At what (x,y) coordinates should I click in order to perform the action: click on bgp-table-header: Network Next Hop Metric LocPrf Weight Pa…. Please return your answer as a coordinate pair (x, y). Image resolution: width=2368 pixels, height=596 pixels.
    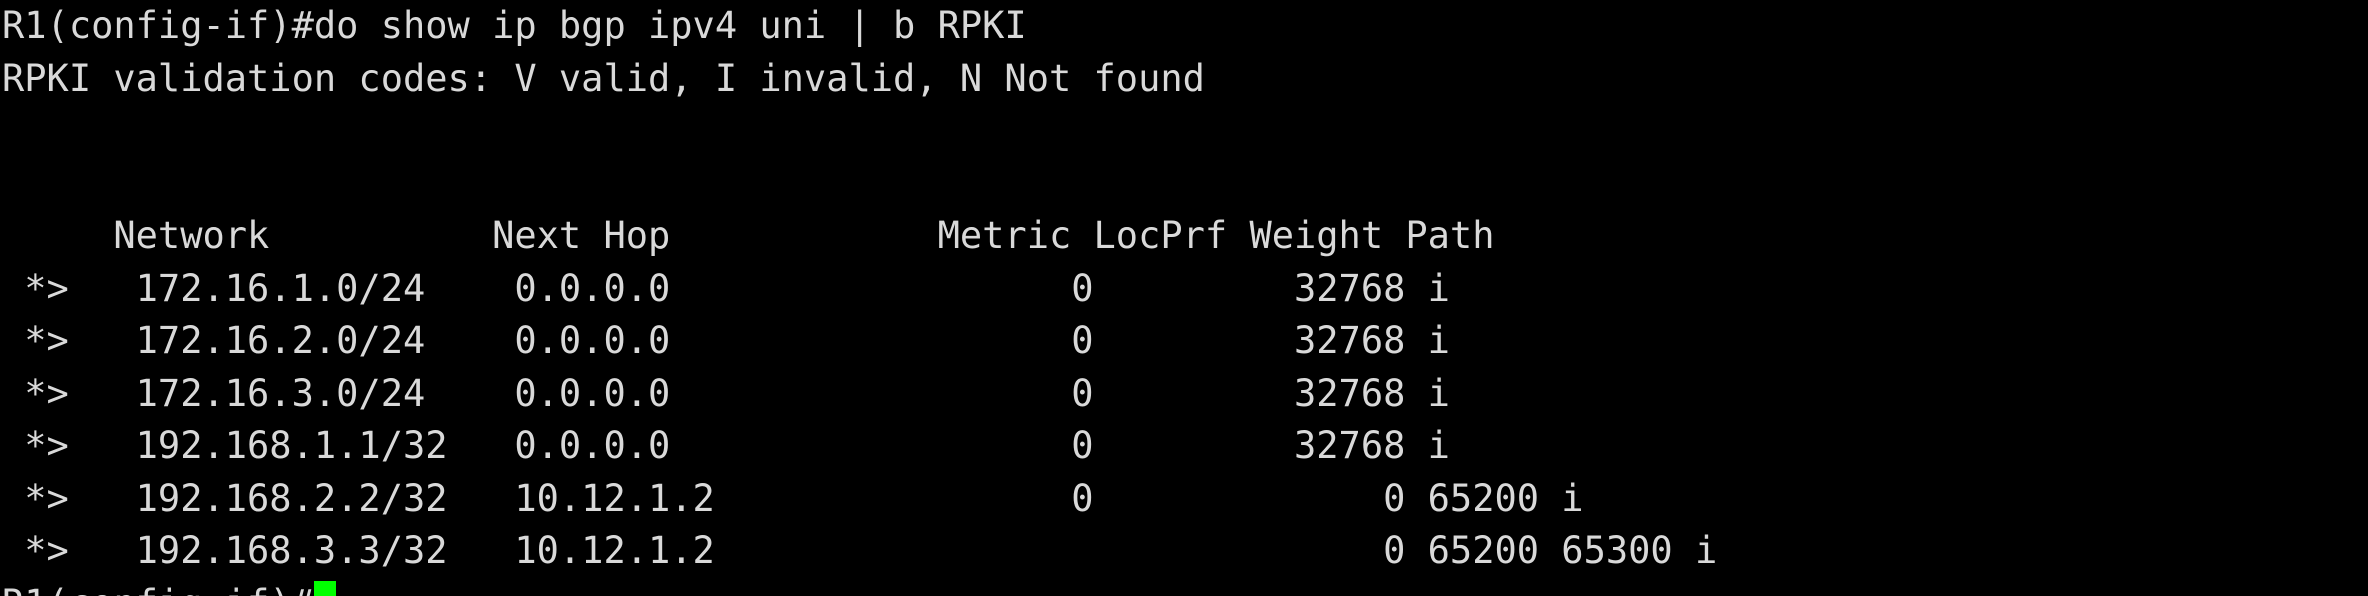
    Looking at the image, I should click on (748, 235).